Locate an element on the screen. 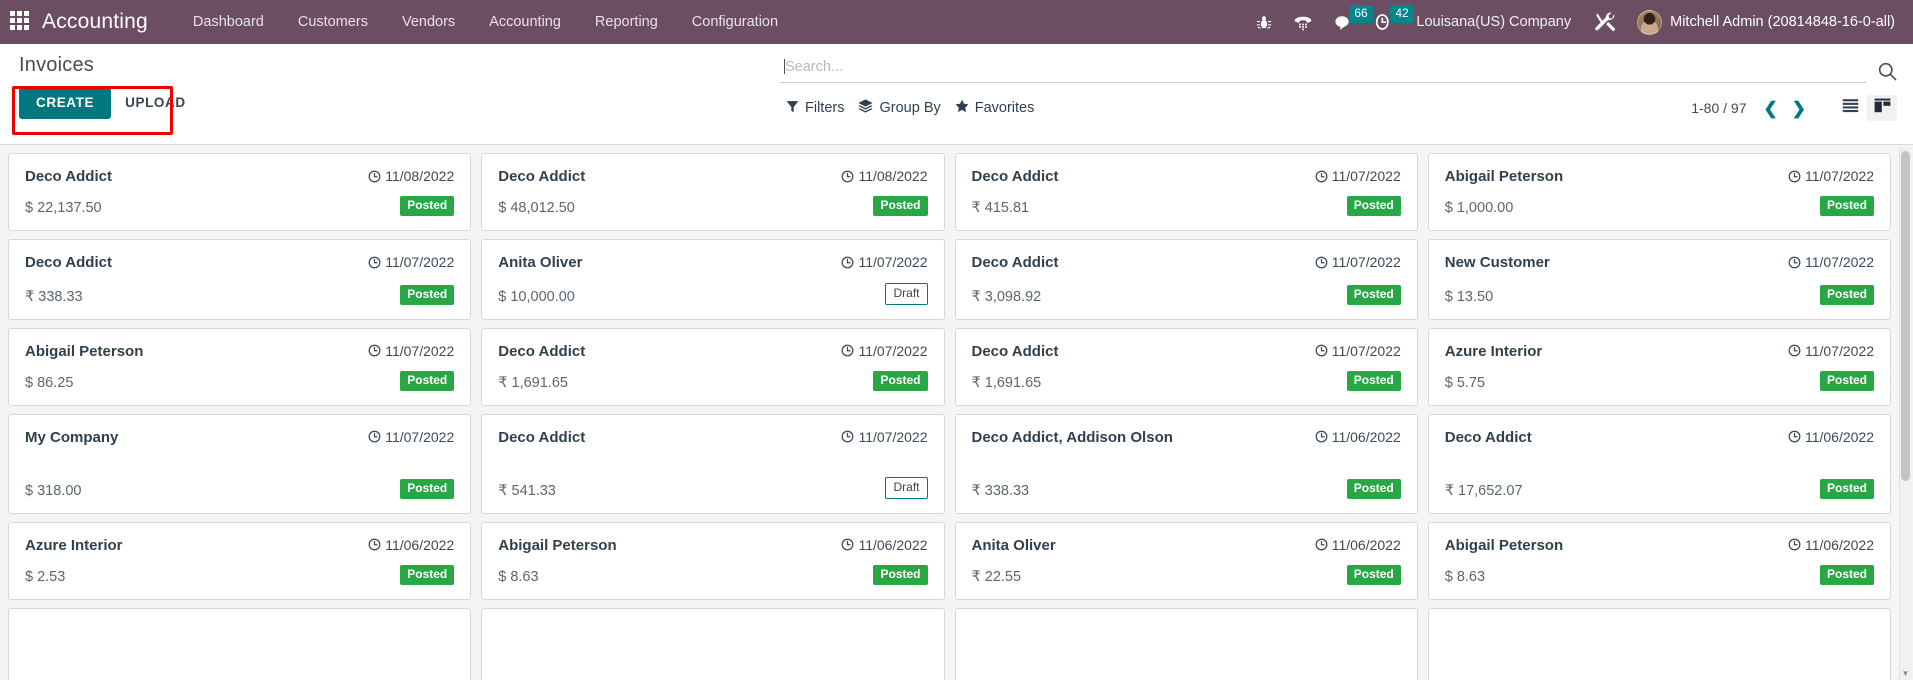 The height and width of the screenshot is (680, 1913). menu-item-customers: Customers is located at coordinates (333, 22).